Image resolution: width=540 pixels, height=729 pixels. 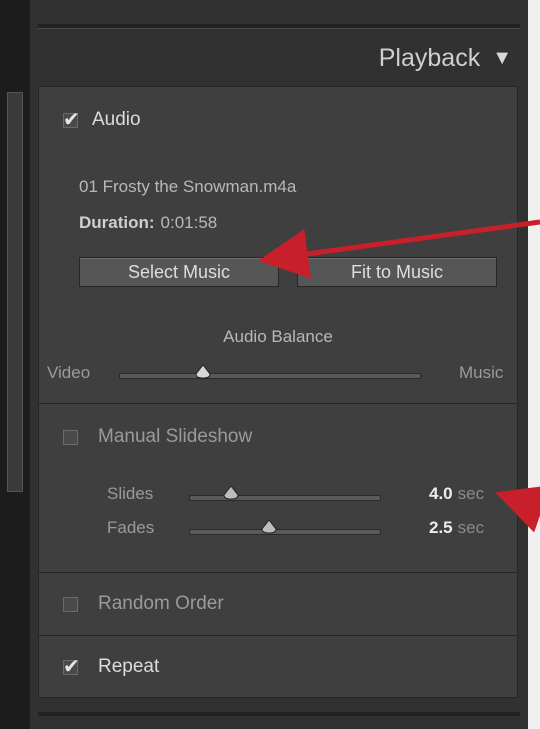 What do you see at coordinates (399, 249) in the screenshot?
I see `annotation-arrow-select-music` at bounding box center [399, 249].